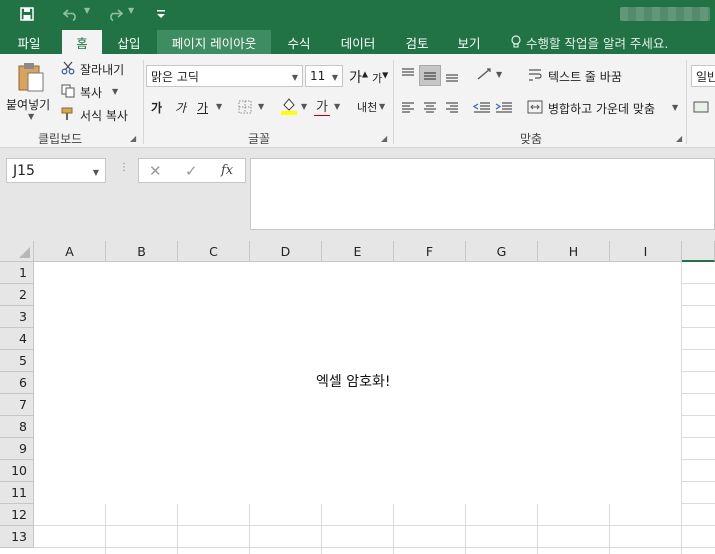 The width and height of the screenshot is (715, 554). What do you see at coordinates (17, 295) in the screenshot?
I see `row-header: 2` at bounding box center [17, 295].